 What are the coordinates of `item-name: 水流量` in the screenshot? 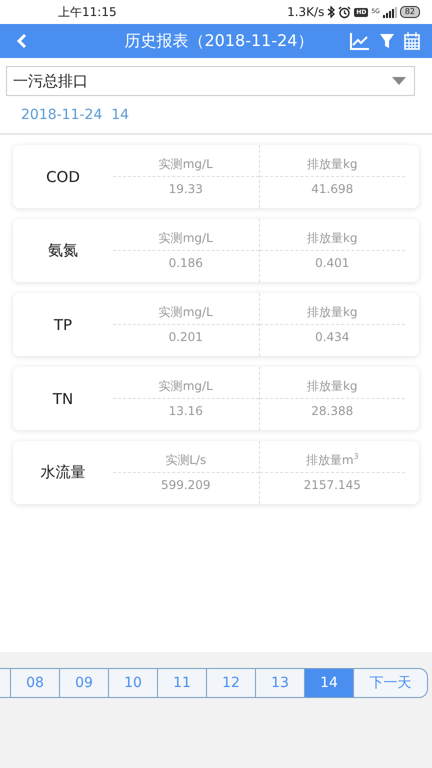 It's located at (63, 472).